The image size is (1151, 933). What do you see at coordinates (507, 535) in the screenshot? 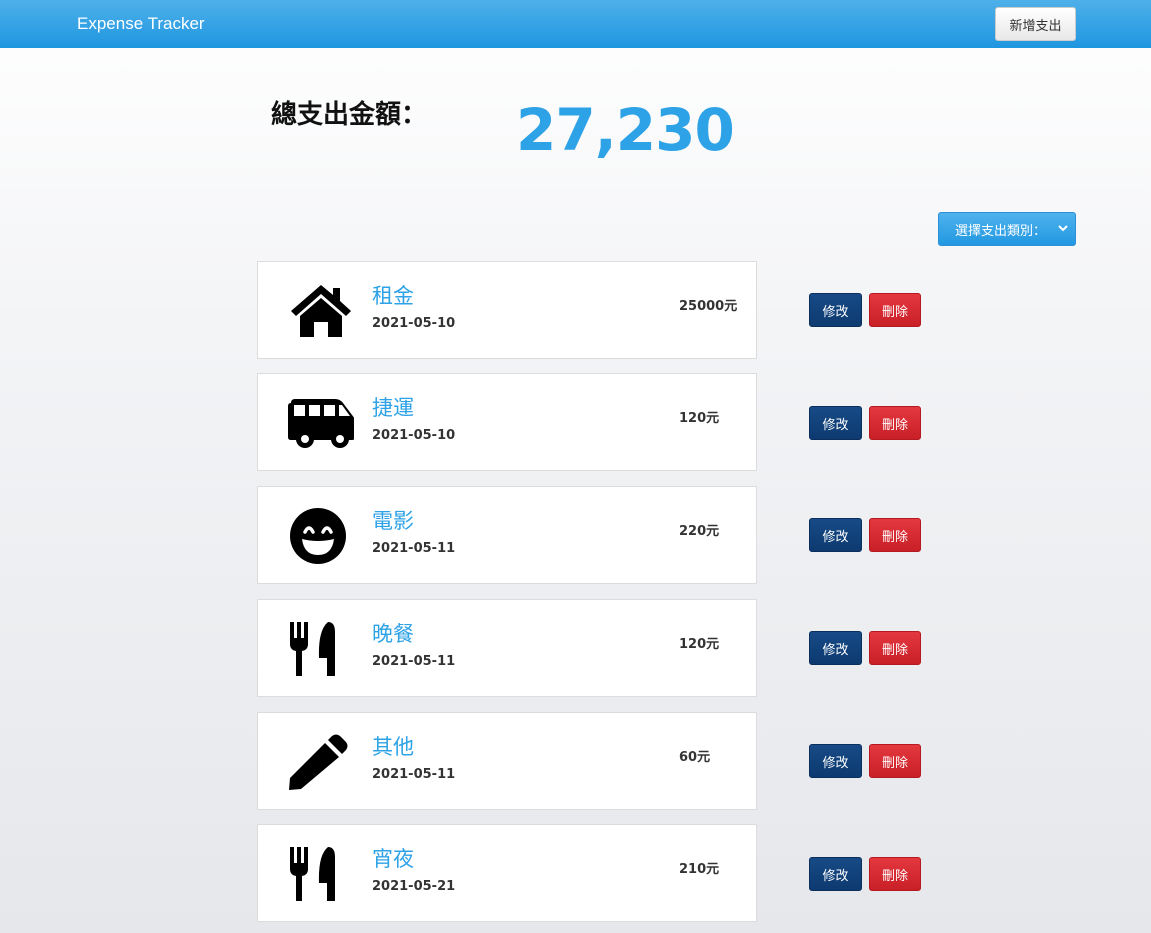
I see `expense-record: 電影 2021-05-11 220元` at bounding box center [507, 535].